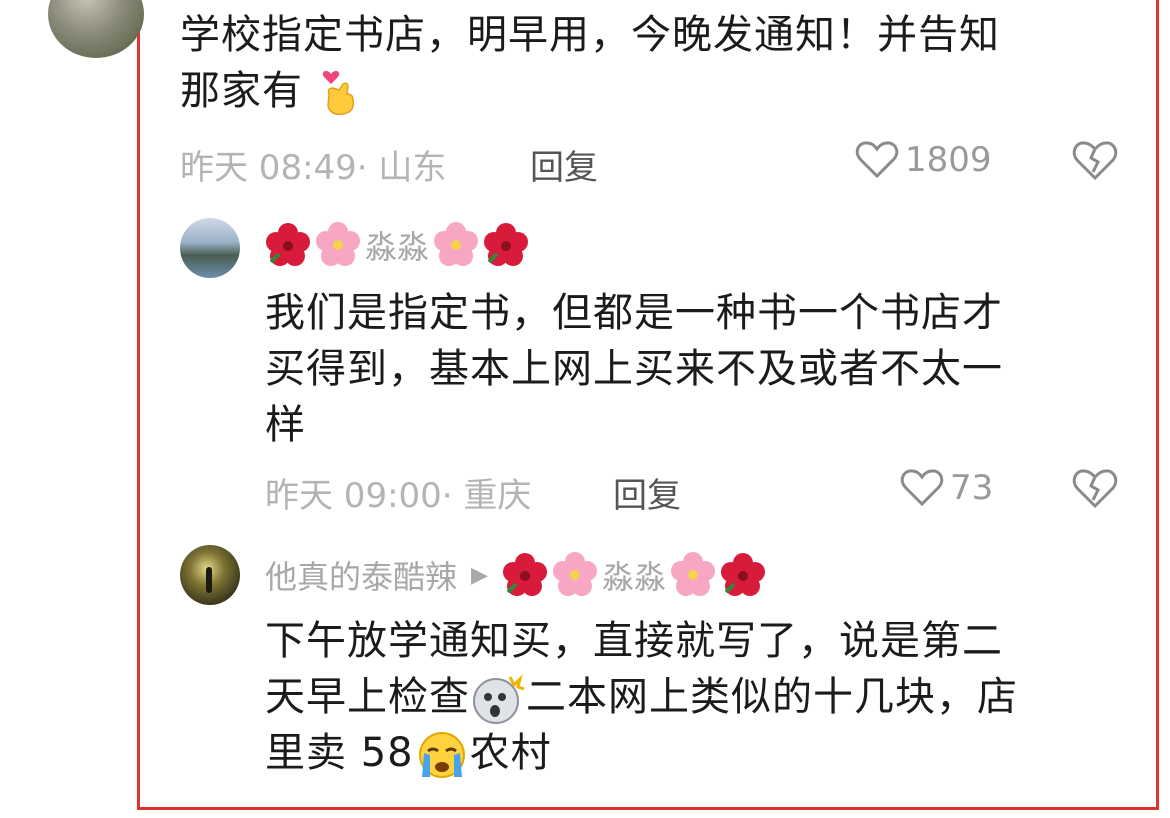 The width and height of the screenshot is (1170, 818). Describe the element at coordinates (634, 369) in the screenshot. I see `reply-text: 我们是指定书，但都是一种书一个书店才 买得到，基本上网上买来不及或者不太一 样` at that location.